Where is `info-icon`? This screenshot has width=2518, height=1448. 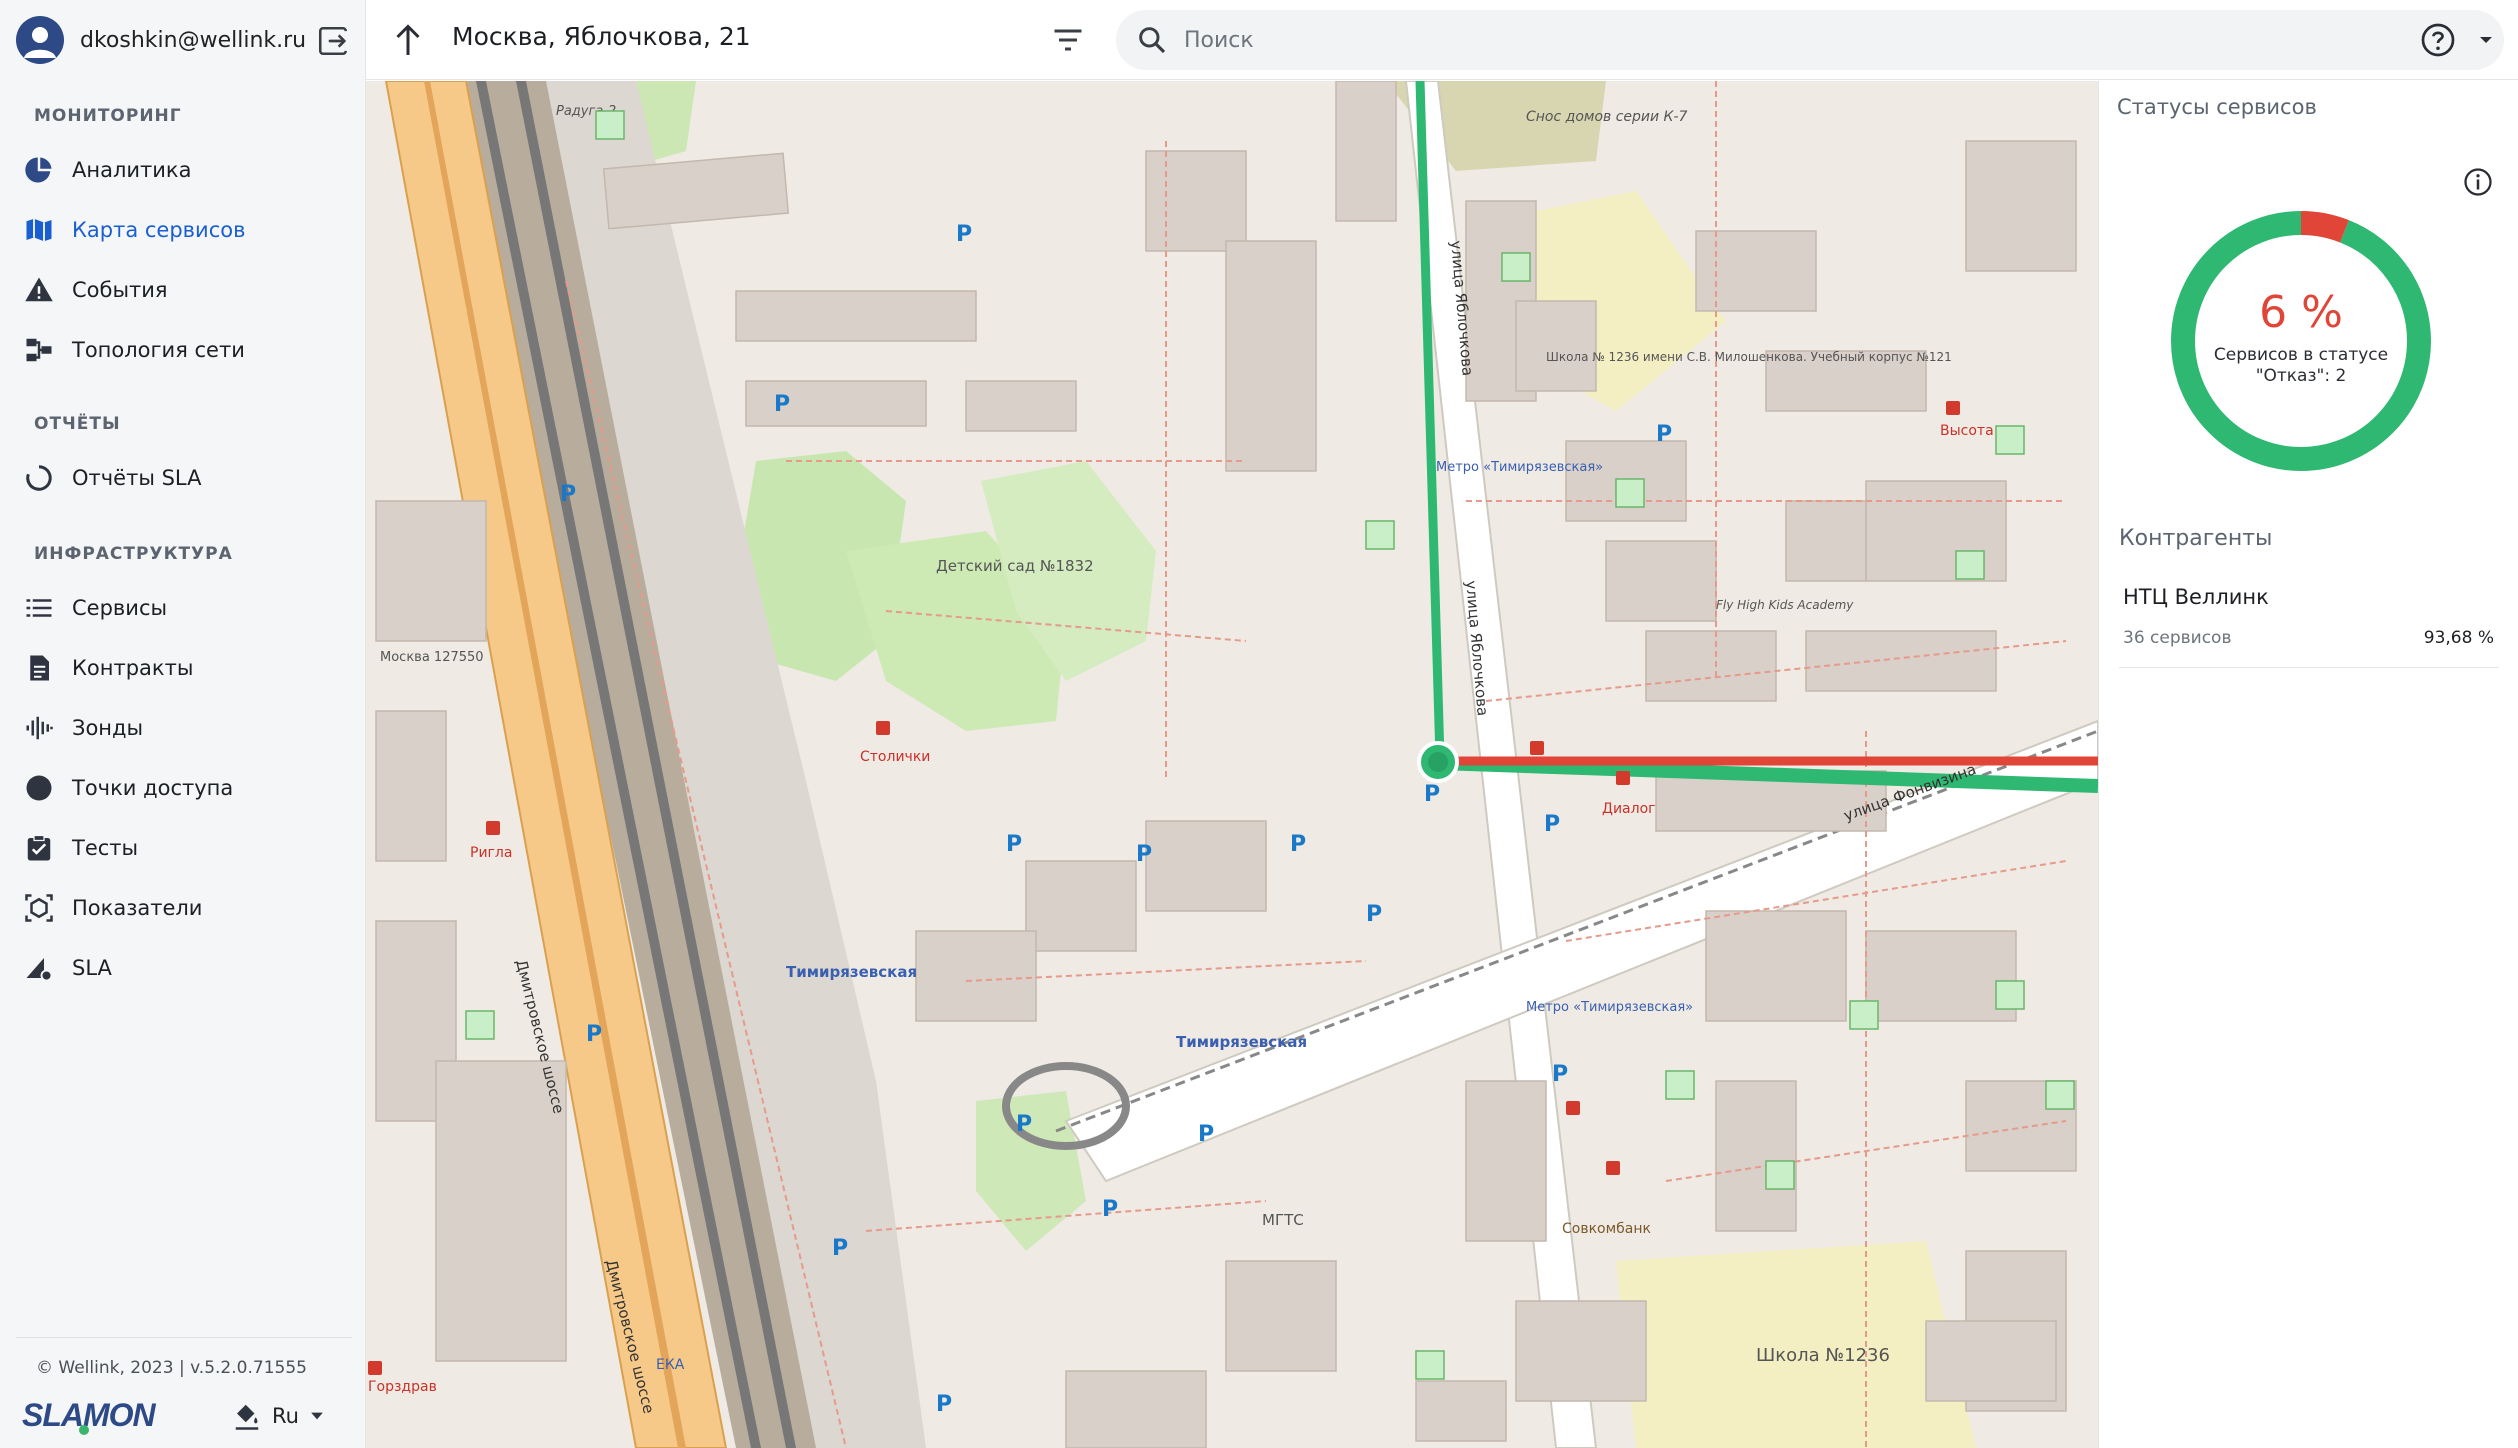
info-icon is located at coordinates (2478, 182).